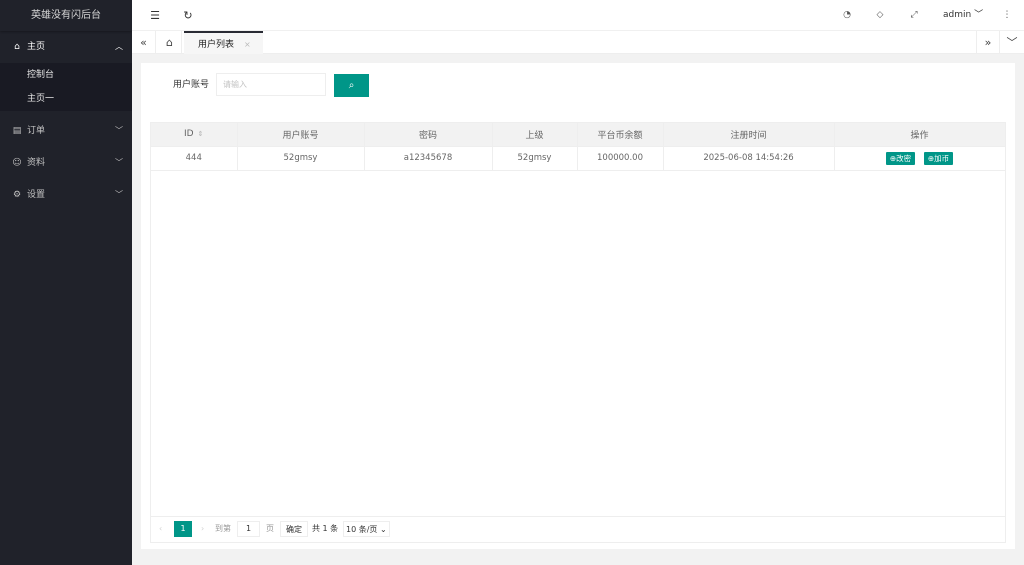 The image size is (1024, 565). Describe the element at coordinates (17, 163) in the screenshot. I see `user-icon: ☺` at that location.